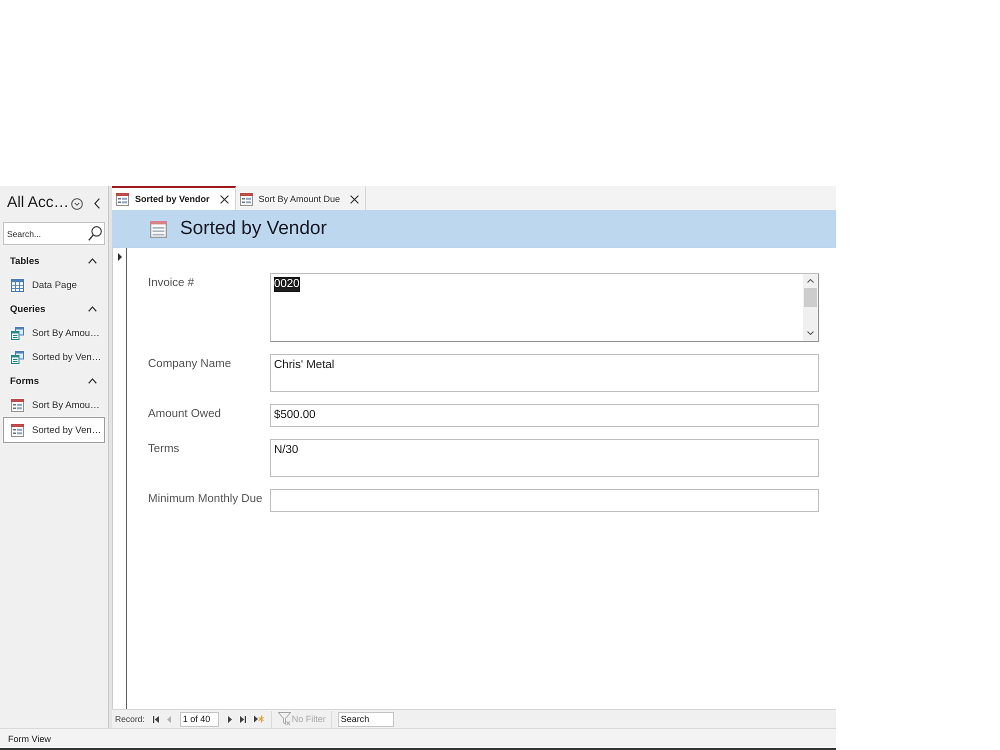 The width and height of the screenshot is (1000, 750). What do you see at coordinates (54, 261) in the screenshot?
I see `group-header: Tables` at bounding box center [54, 261].